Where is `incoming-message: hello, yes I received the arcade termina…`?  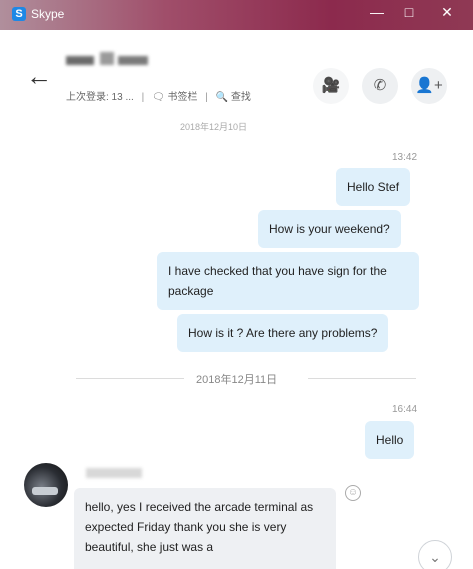 incoming-message: hello, yes I received the arcade termina… is located at coordinates (205, 528).